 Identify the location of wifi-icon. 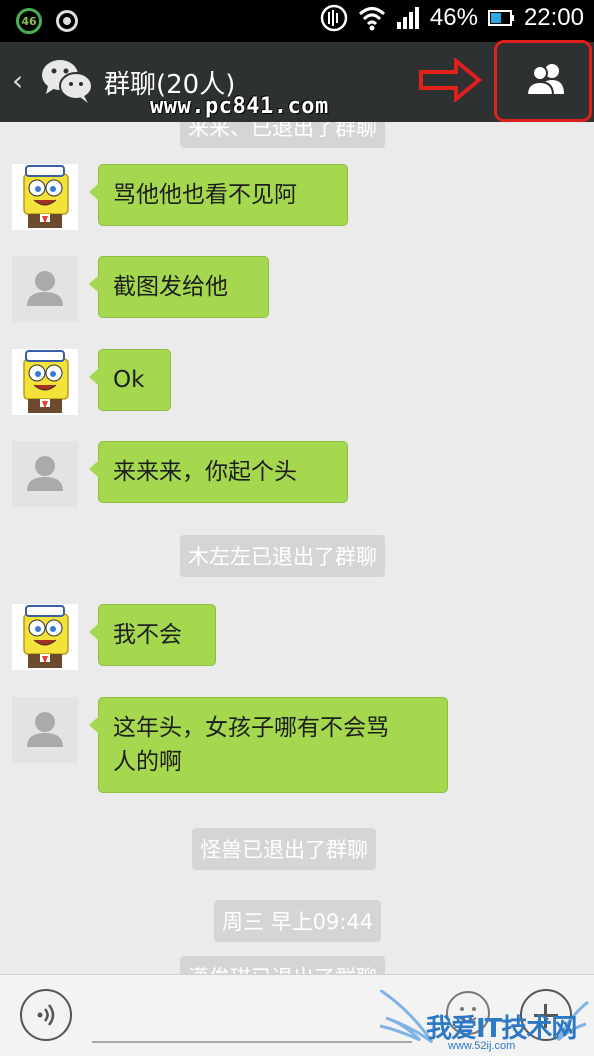
(371, 19).